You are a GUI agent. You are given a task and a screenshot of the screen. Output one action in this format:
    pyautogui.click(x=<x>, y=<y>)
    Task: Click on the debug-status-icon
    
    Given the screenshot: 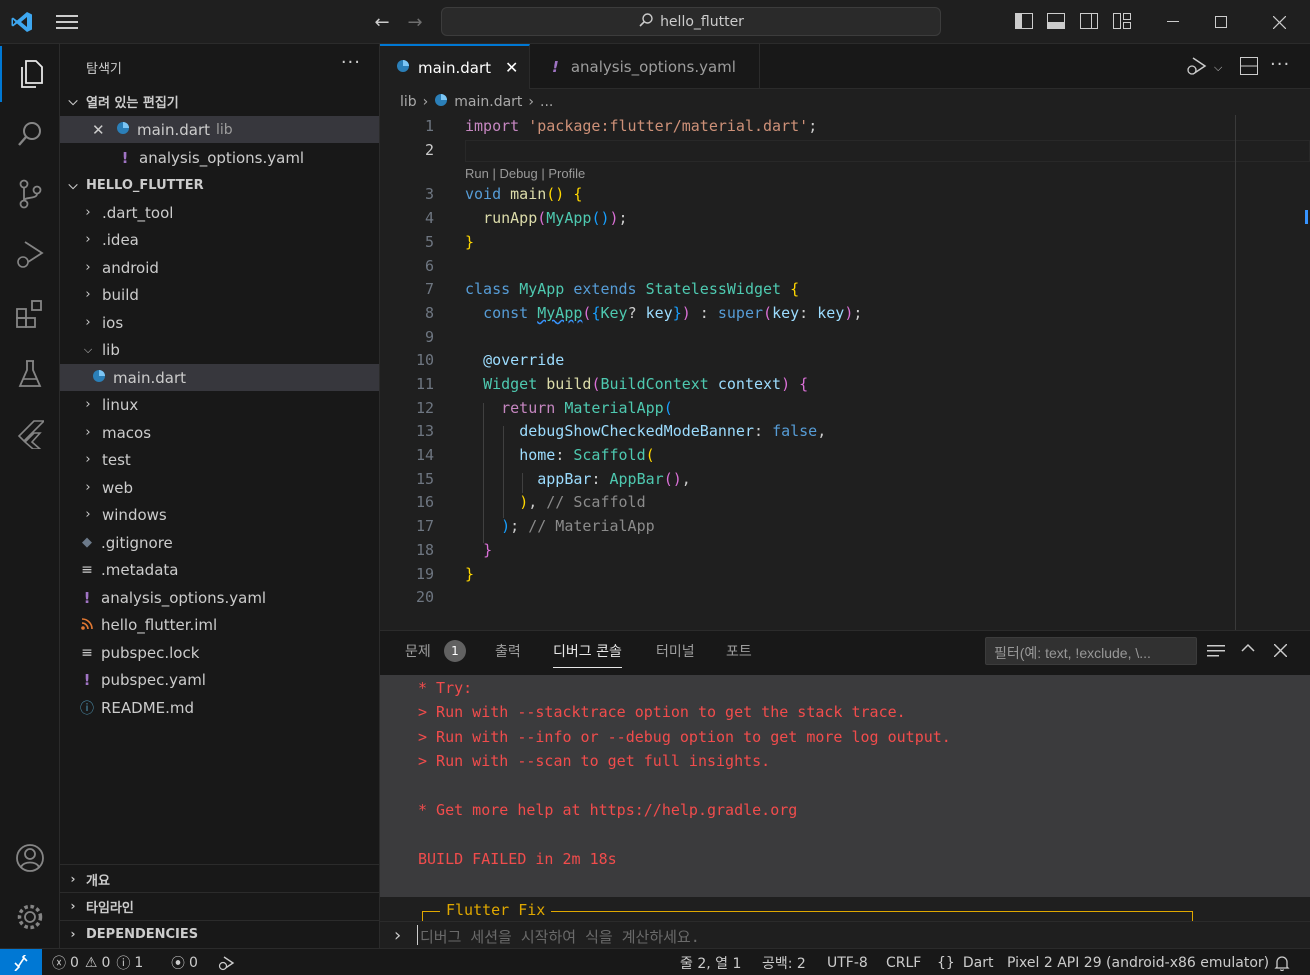 What is the action you would take?
    pyautogui.click(x=227, y=962)
    